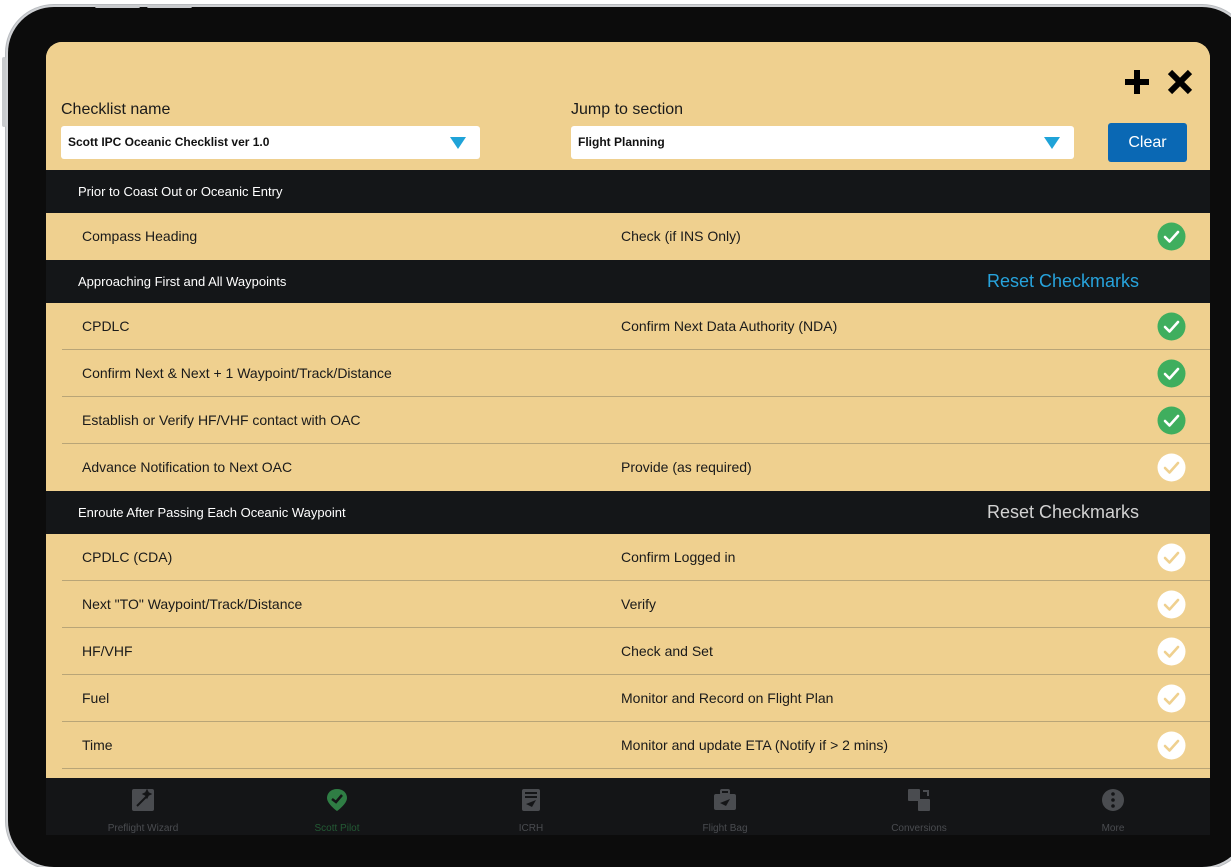  I want to click on checklist-name-select: Scott IPC Oceanic Checklist ver 1.0, so click(270, 142).